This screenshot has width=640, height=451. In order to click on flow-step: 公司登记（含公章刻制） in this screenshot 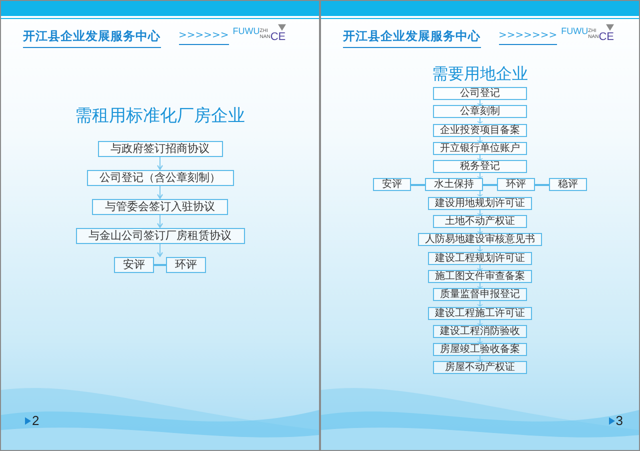, I will do `click(160, 178)`.